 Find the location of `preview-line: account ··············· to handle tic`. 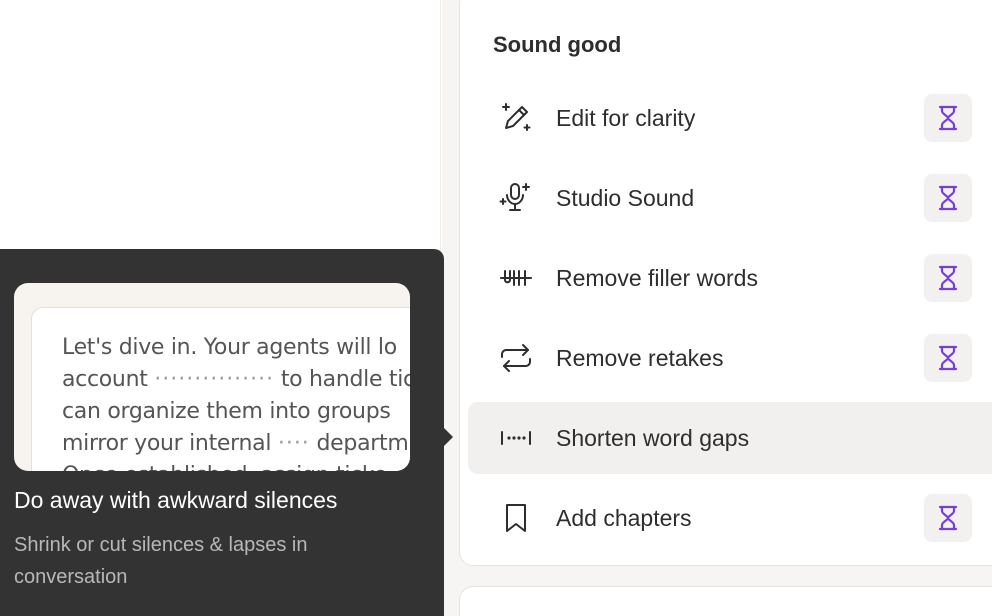

preview-line: account ··············· to handle tic is located at coordinates (236, 380).